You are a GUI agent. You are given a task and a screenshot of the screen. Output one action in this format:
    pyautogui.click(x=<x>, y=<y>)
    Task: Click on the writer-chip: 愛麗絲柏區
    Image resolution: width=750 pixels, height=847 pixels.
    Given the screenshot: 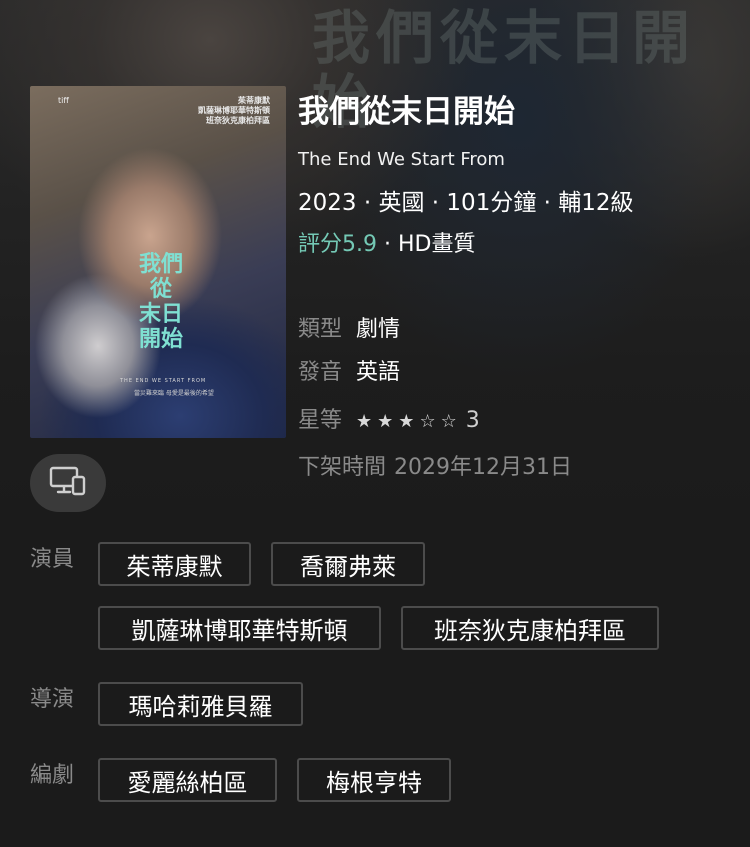 What is the action you would take?
    pyautogui.click(x=187, y=780)
    